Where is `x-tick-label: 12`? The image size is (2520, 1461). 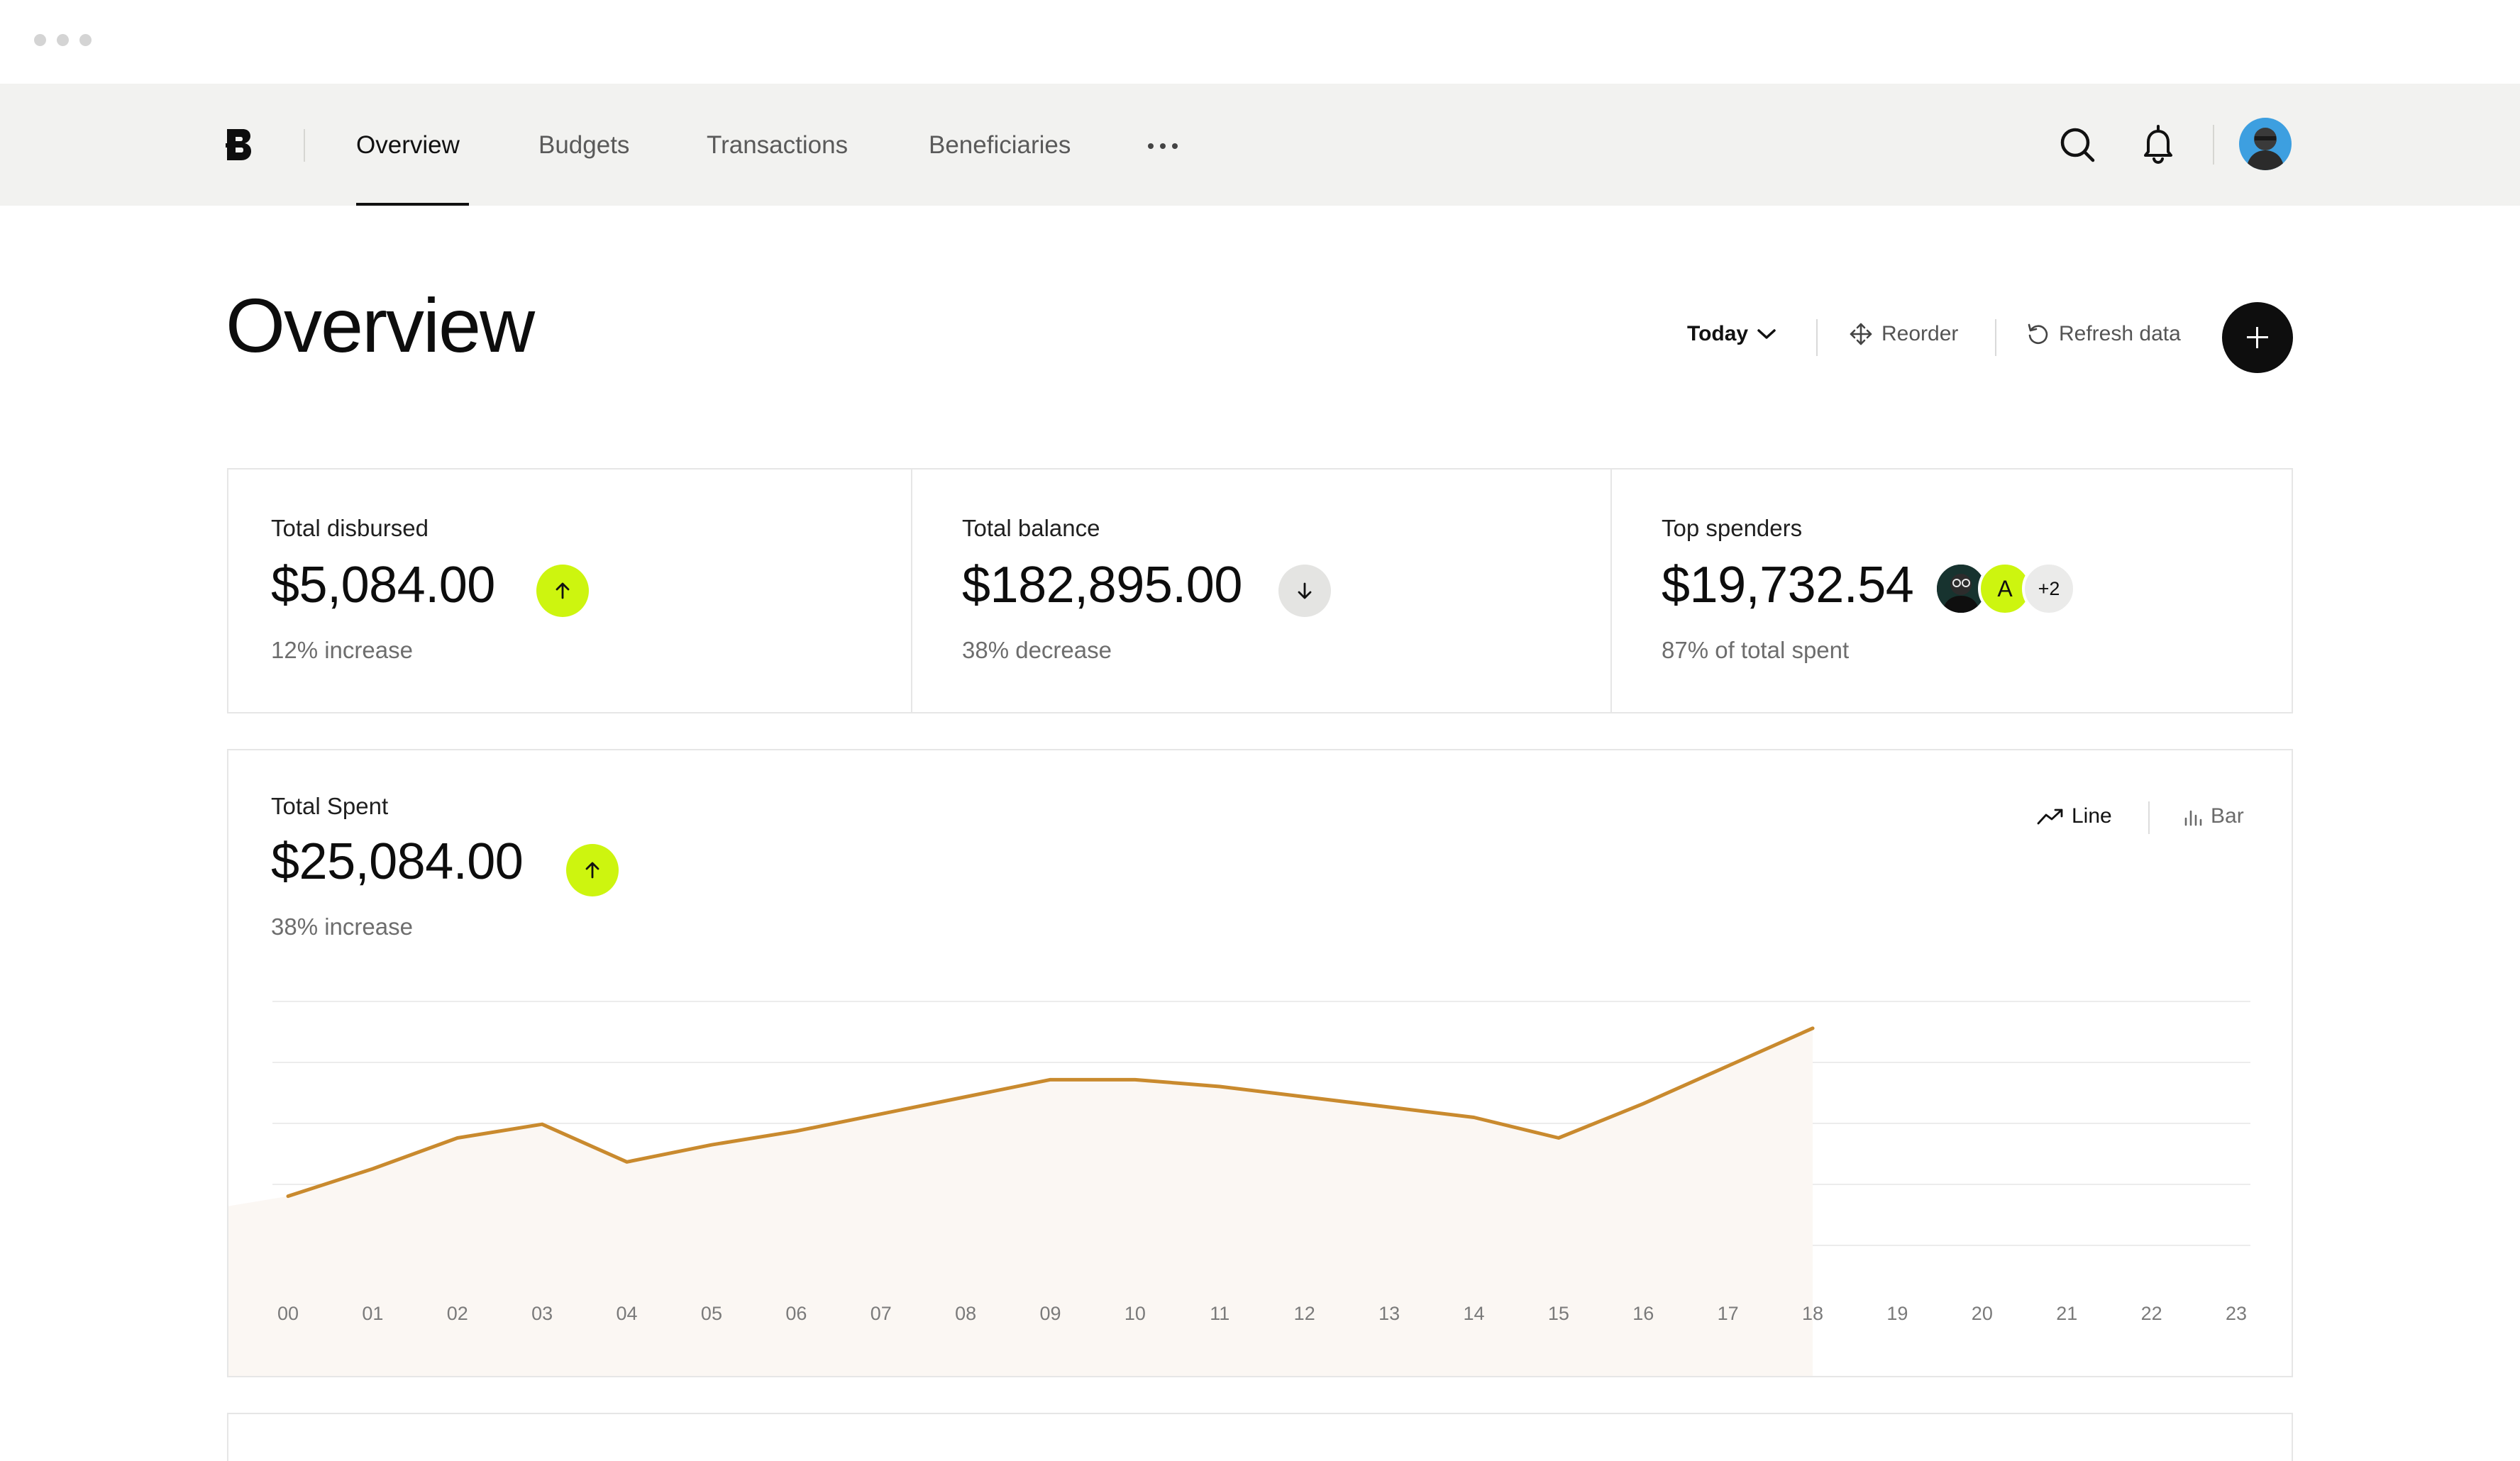
x-tick-label: 12 is located at coordinates (1304, 1314).